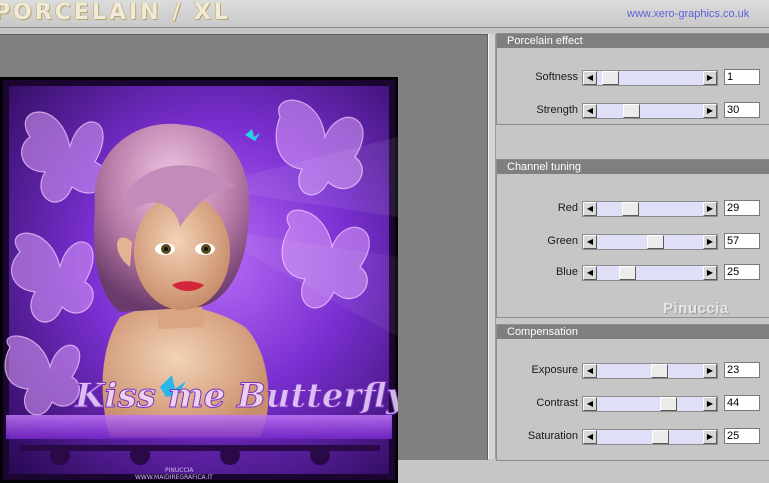 Image resolution: width=769 pixels, height=483 pixels. Describe the element at coordinates (742, 272) in the screenshot. I see `blue-value-input: 25` at that location.